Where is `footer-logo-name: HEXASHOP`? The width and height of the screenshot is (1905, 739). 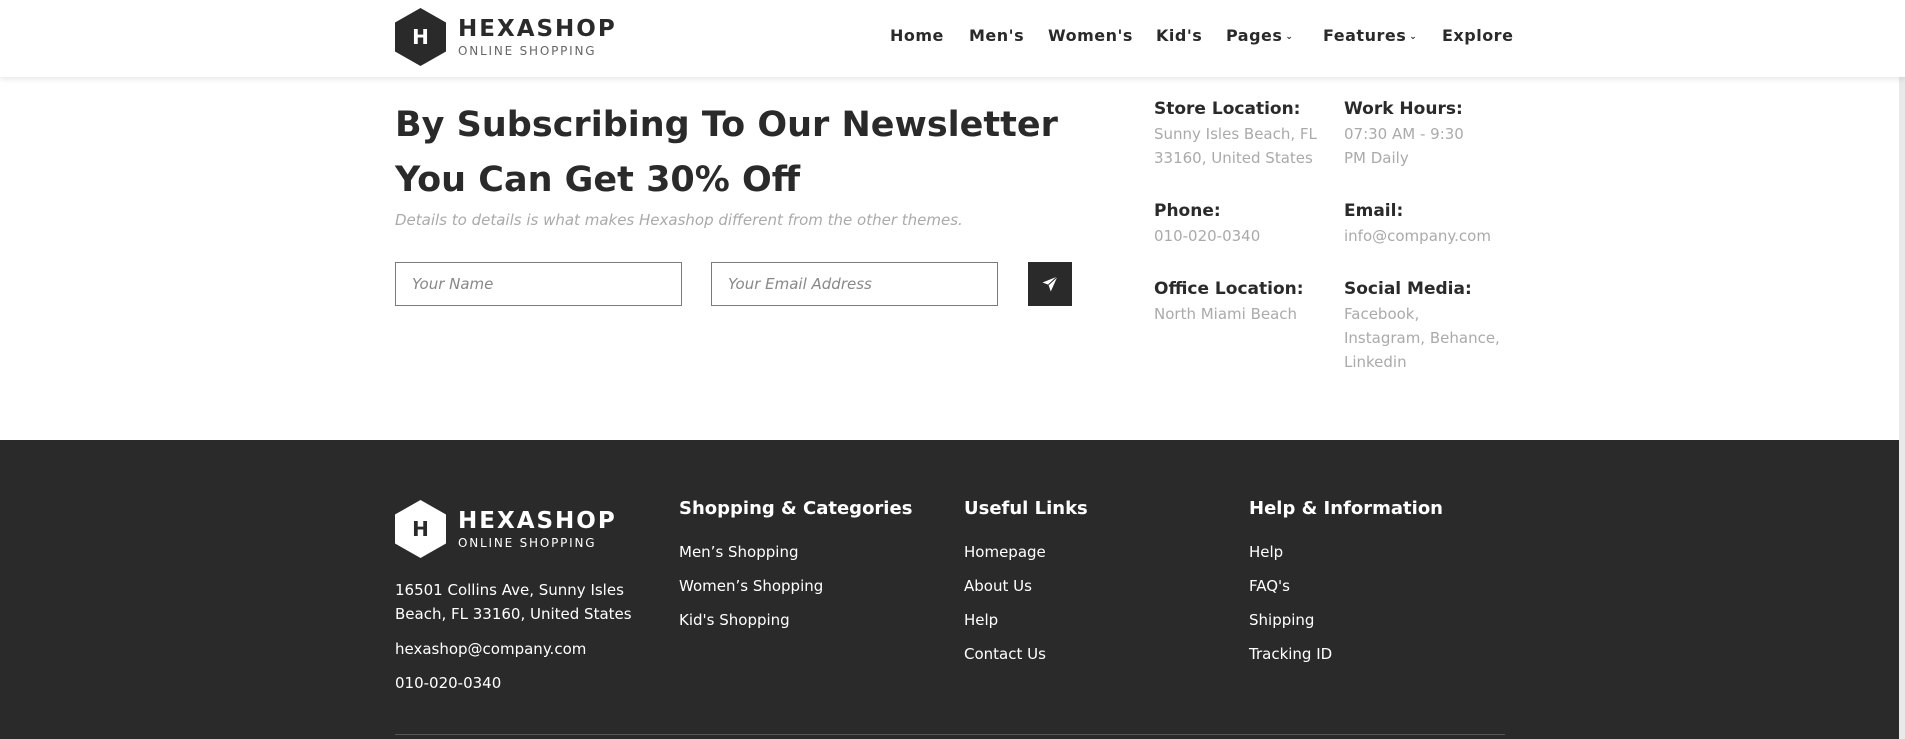
footer-logo-name: HEXASHOP is located at coordinates (537, 521).